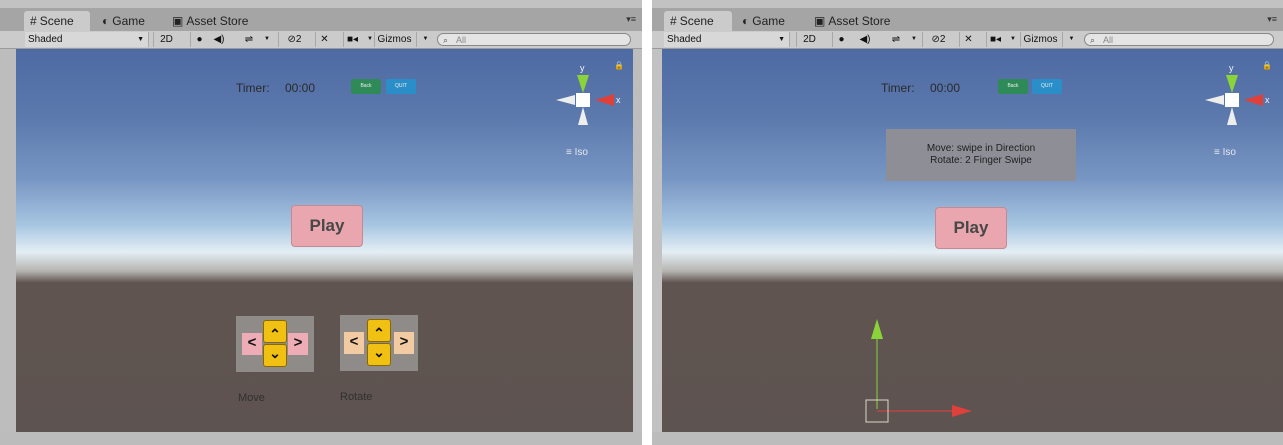 This screenshot has width=1283, height=445. Describe the element at coordinates (275, 331) in the screenshot. I see `move-up-button: ⌃` at that location.